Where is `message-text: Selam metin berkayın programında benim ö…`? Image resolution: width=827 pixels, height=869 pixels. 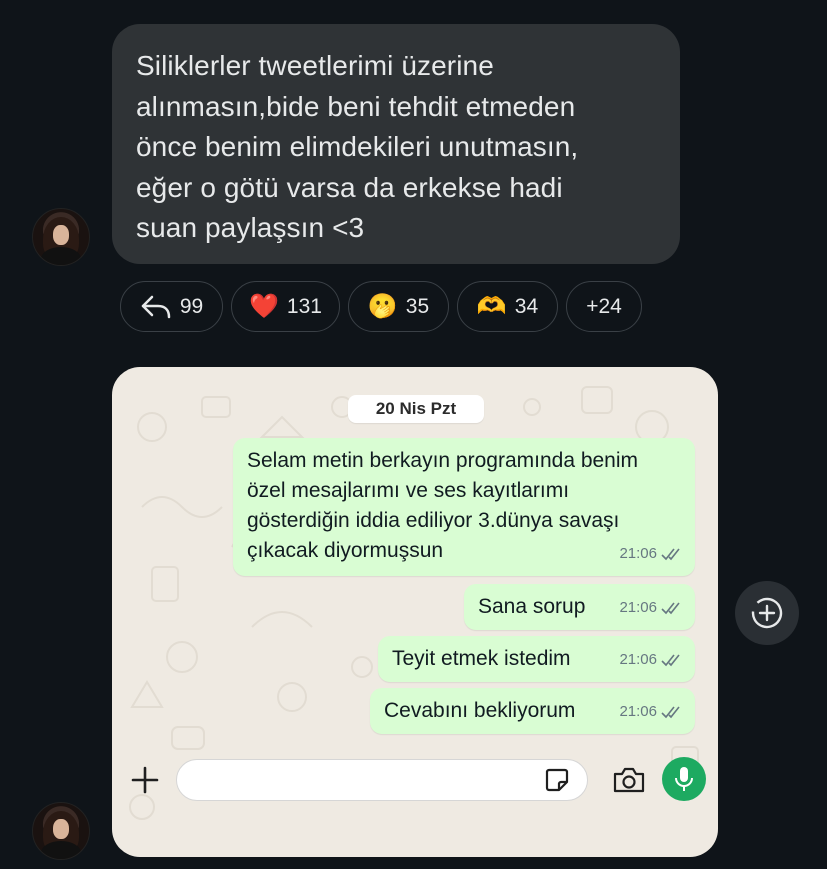
message-text: Selam metin berkayın programında benim ö… is located at coordinates (443, 505).